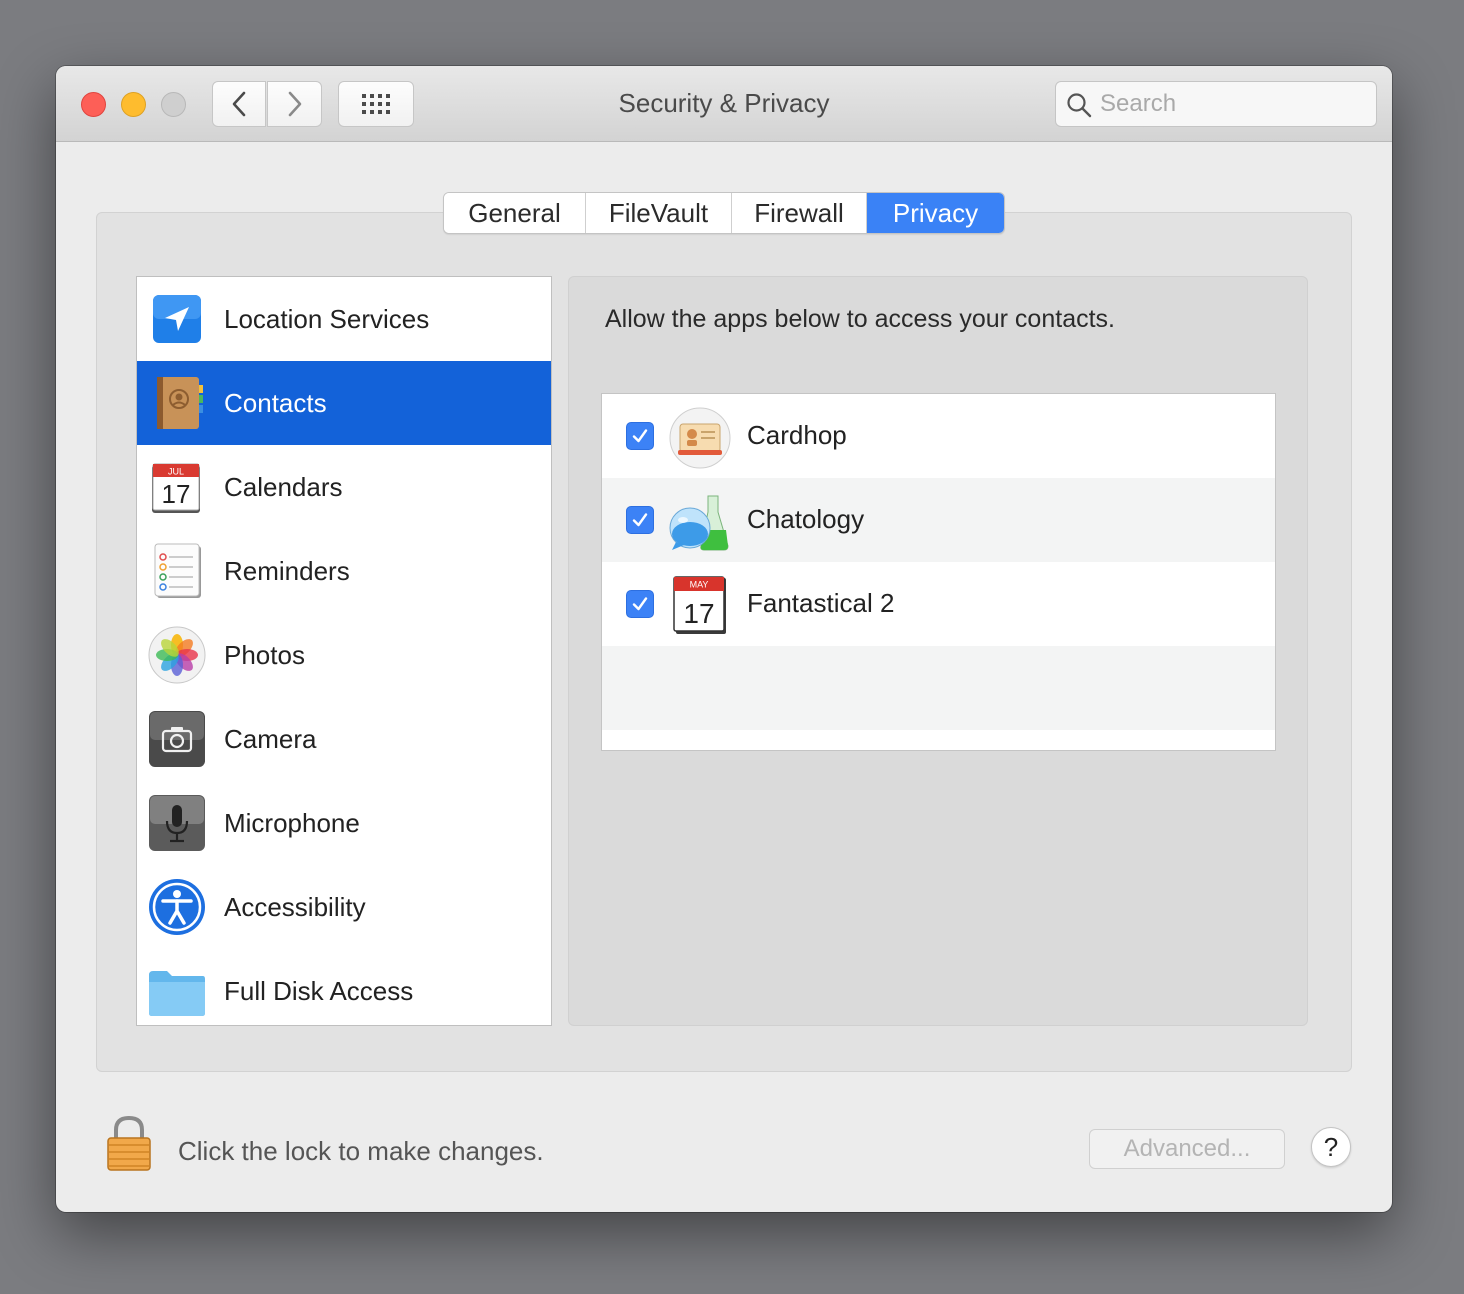  I want to click on sidebar-item-label: Contacts, so click(275, 402).